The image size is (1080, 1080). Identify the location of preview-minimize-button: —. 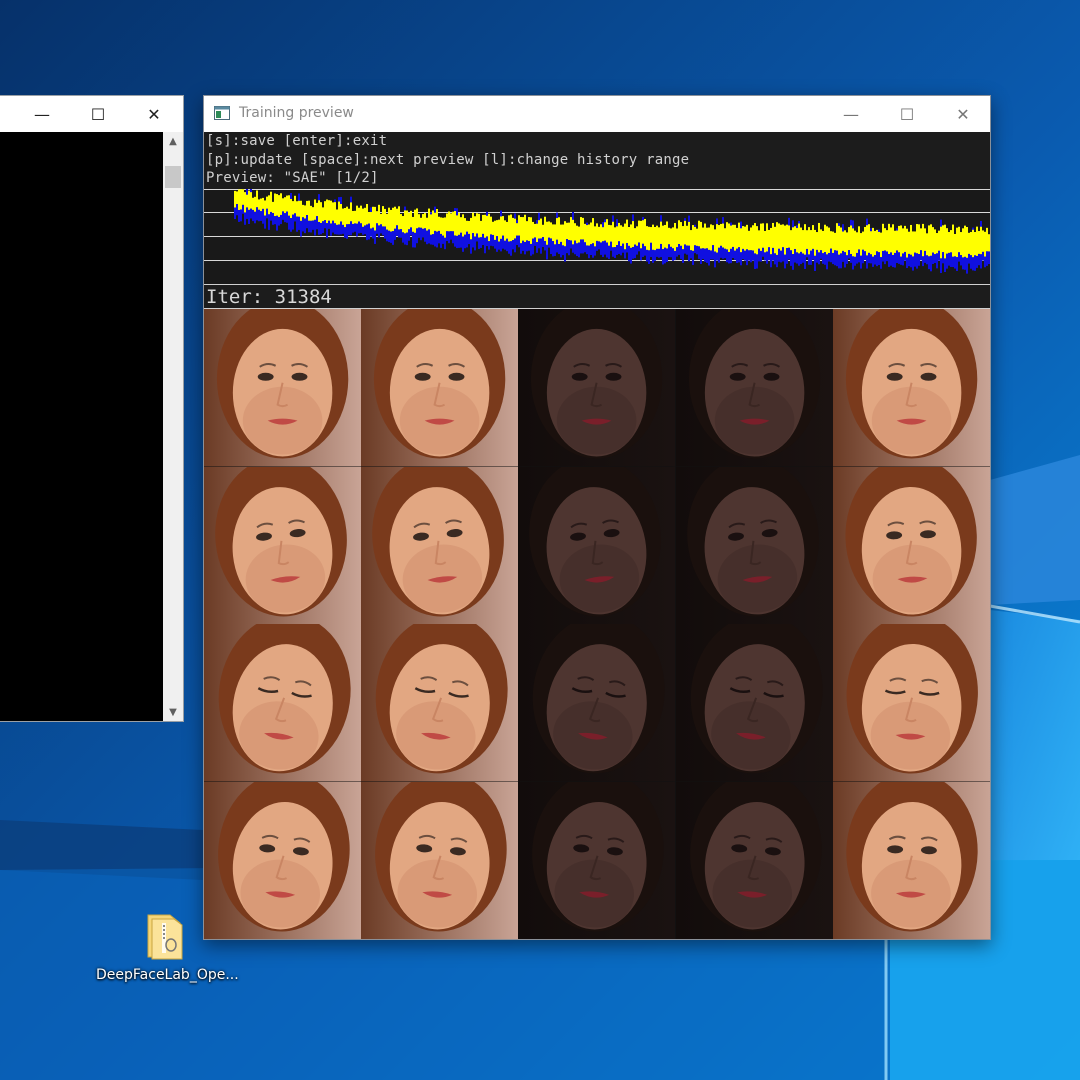
(851, 114).